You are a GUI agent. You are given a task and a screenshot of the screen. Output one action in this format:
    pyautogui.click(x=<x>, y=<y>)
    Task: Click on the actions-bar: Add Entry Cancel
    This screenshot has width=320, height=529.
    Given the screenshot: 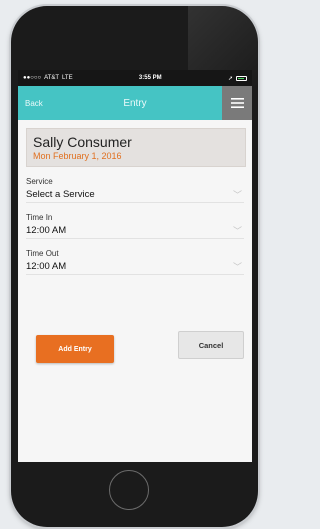 What is the action you would take?
    pyautogui.click(x=135, y=347)
    